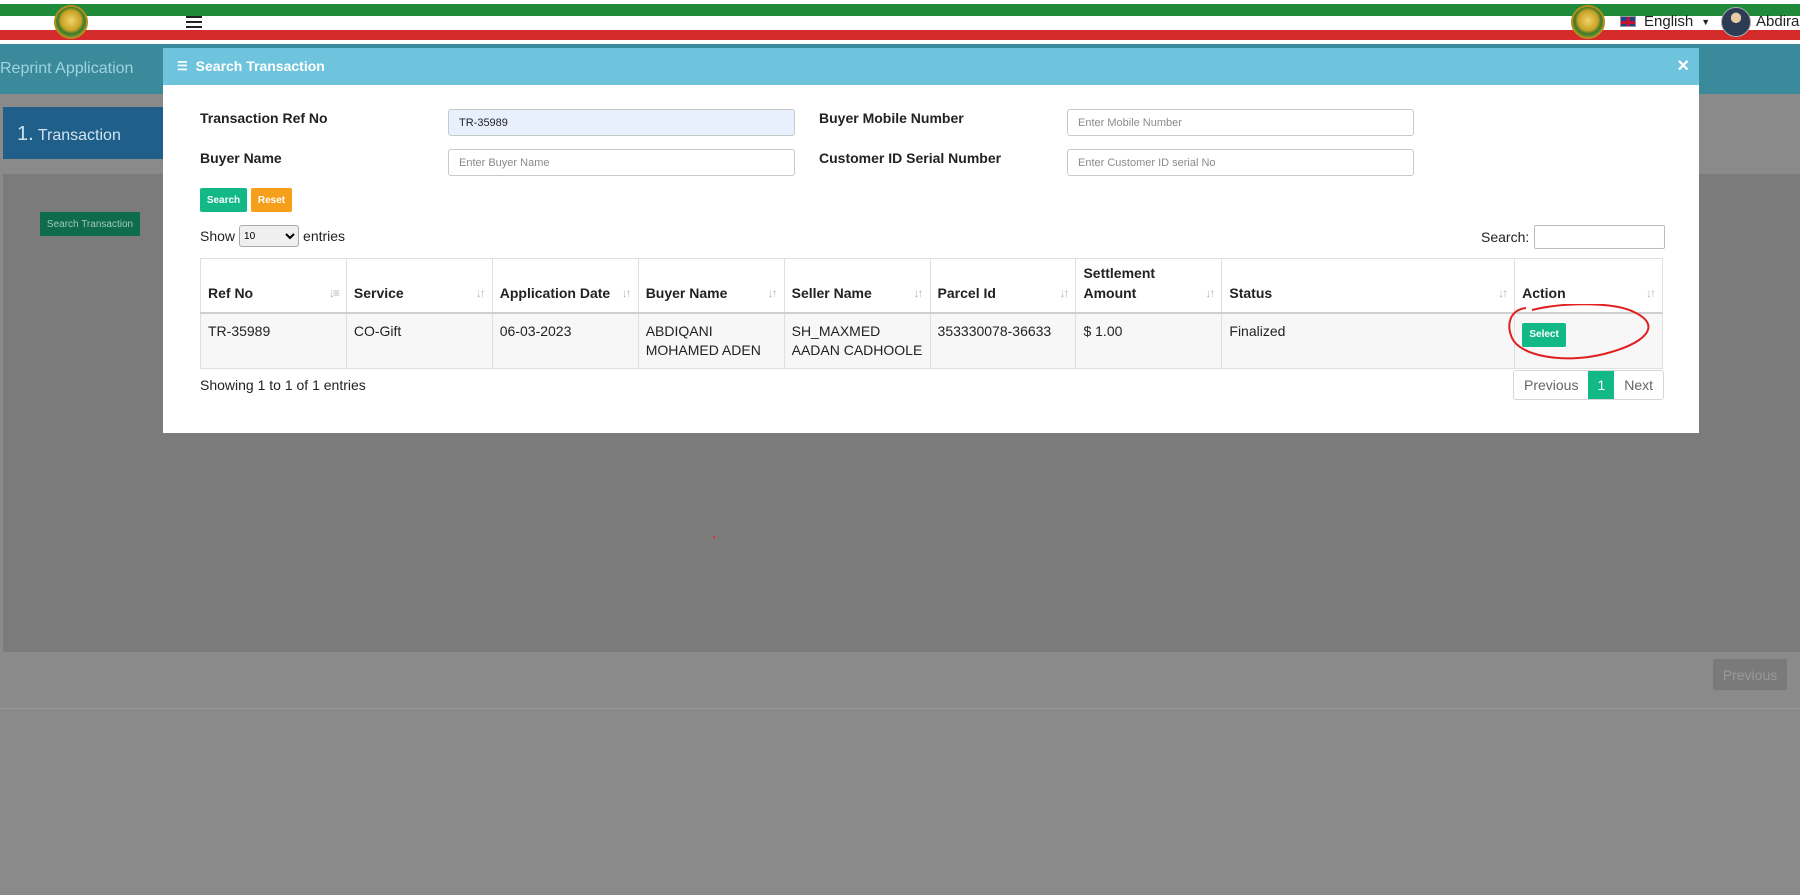 The height and width of the screenshot is (895, 1800). What do you see at coordinates (182, 66) in the screenshot?
I see `list-icon: ☰` at bounding box center [182, 66].